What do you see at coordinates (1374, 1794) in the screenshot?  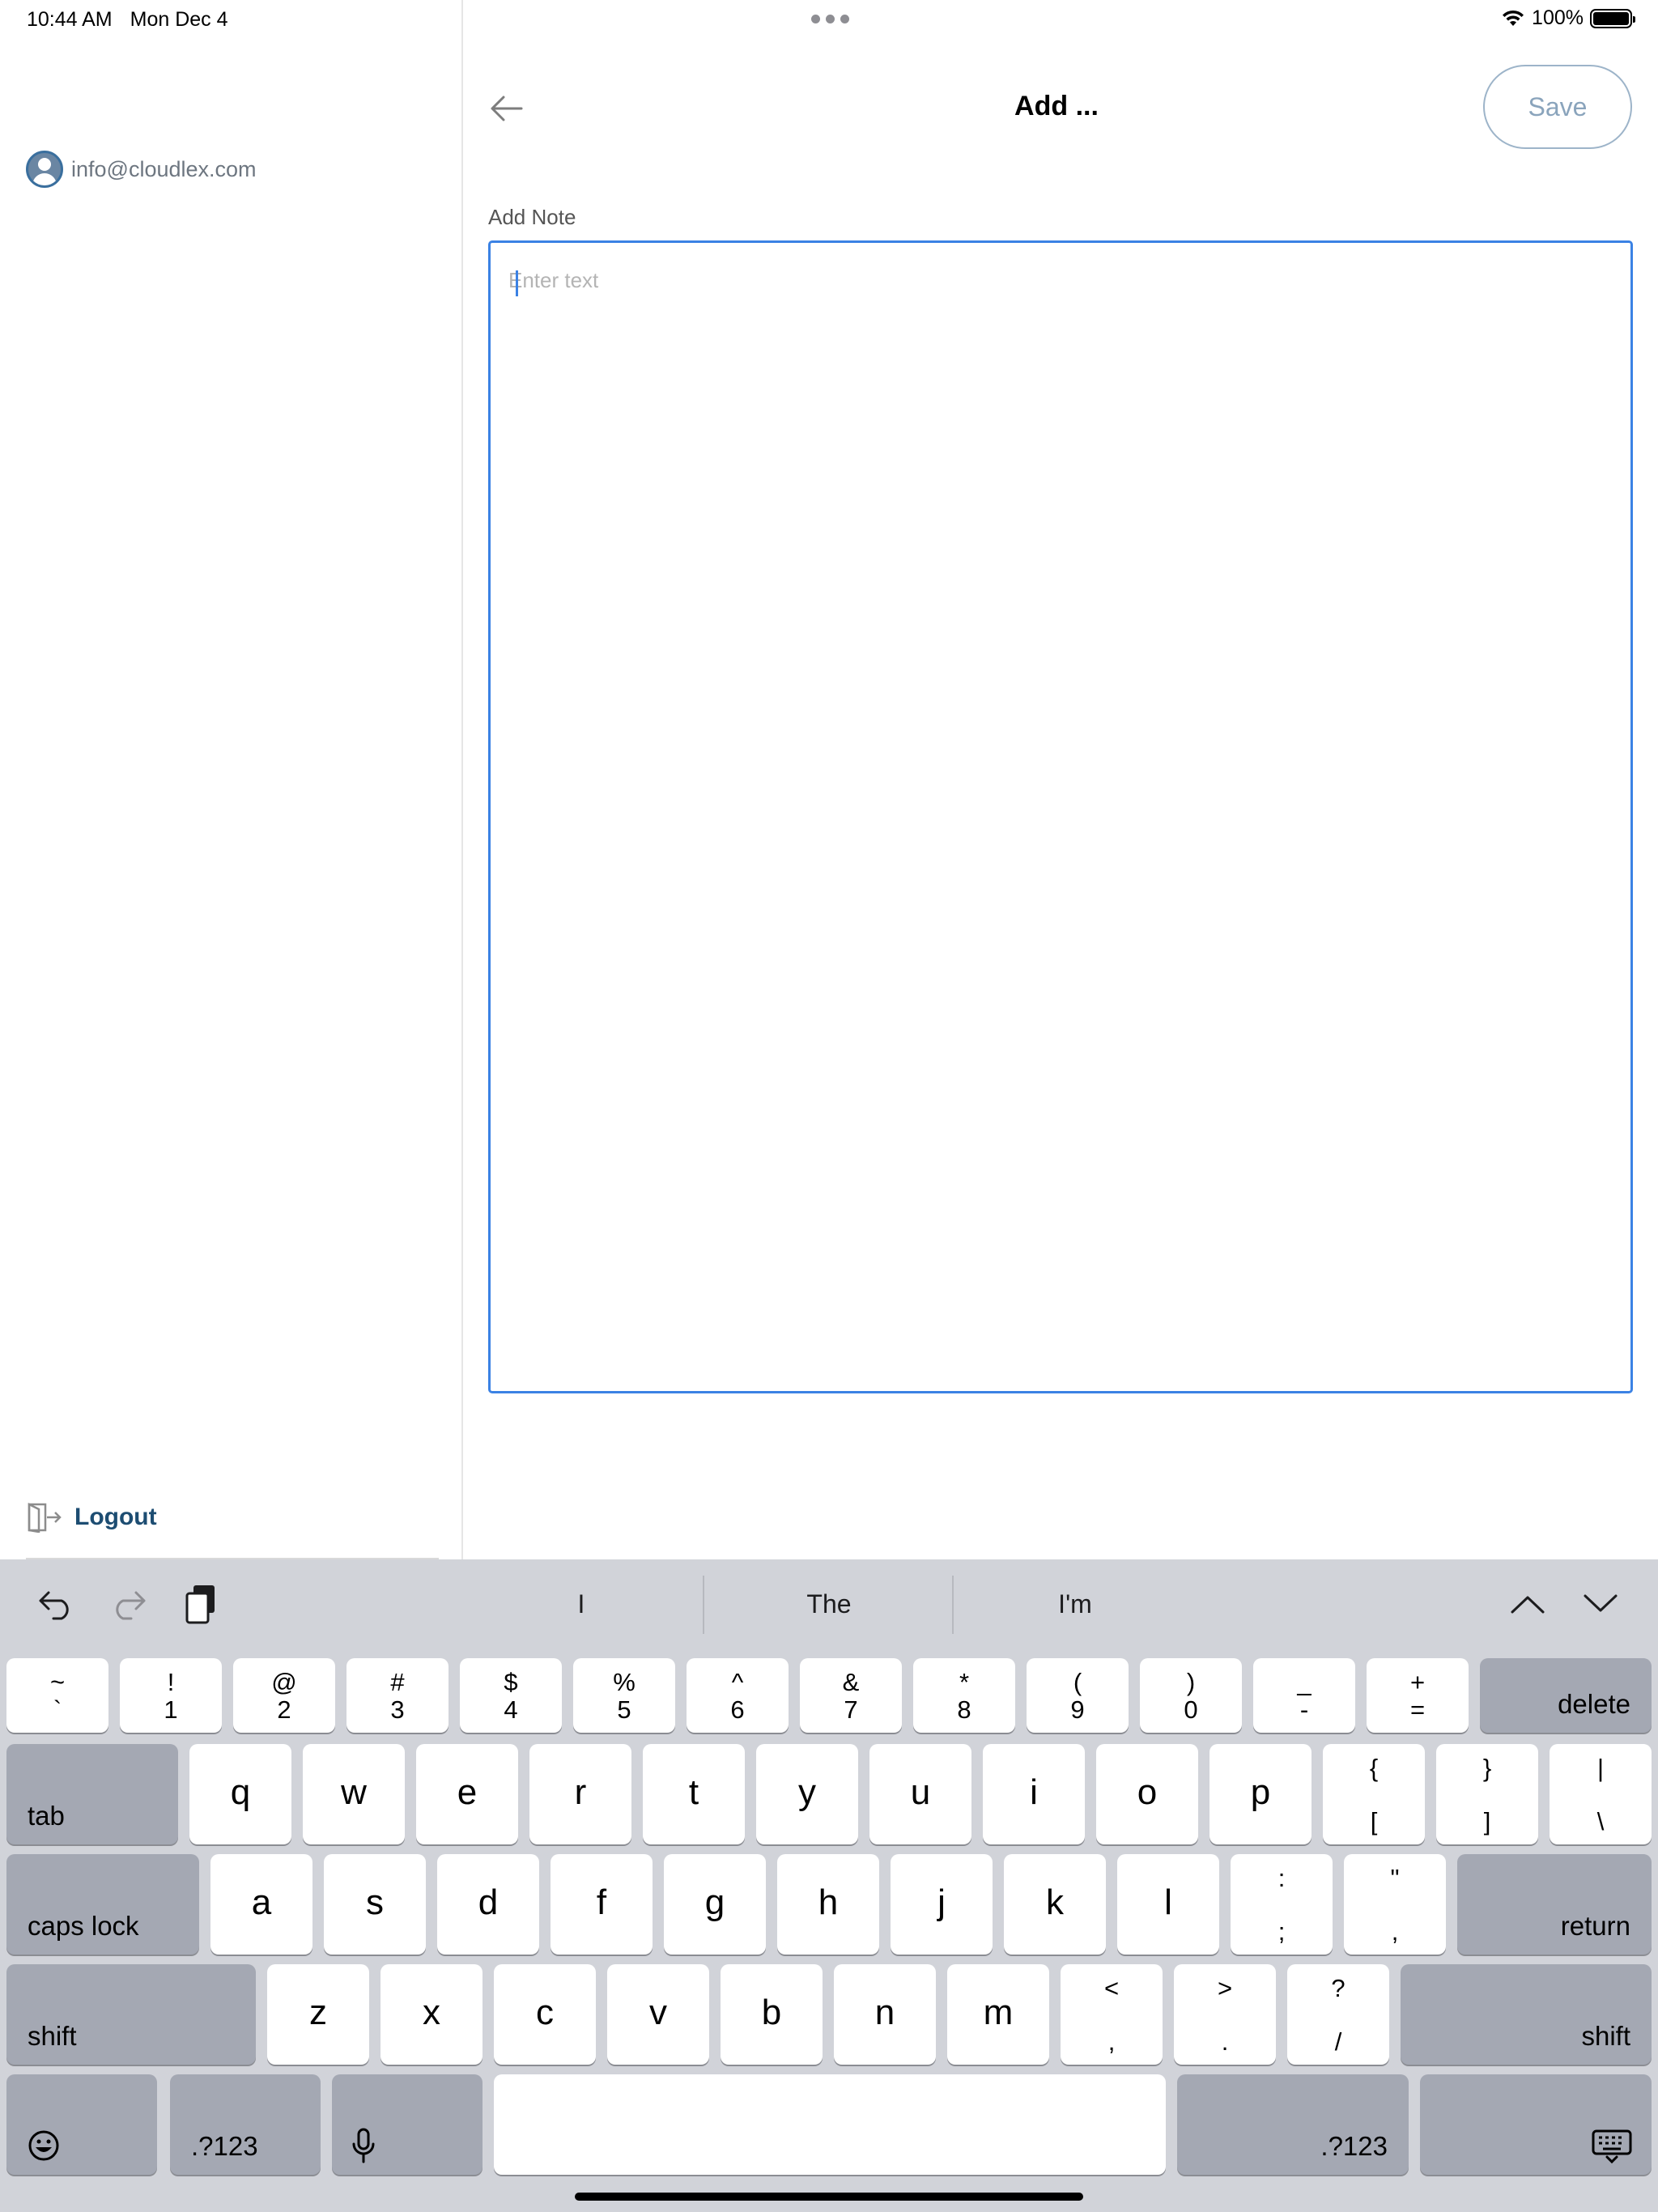 I see `key-q-symbol-0: {[` at bounding box center [1374, 1794].